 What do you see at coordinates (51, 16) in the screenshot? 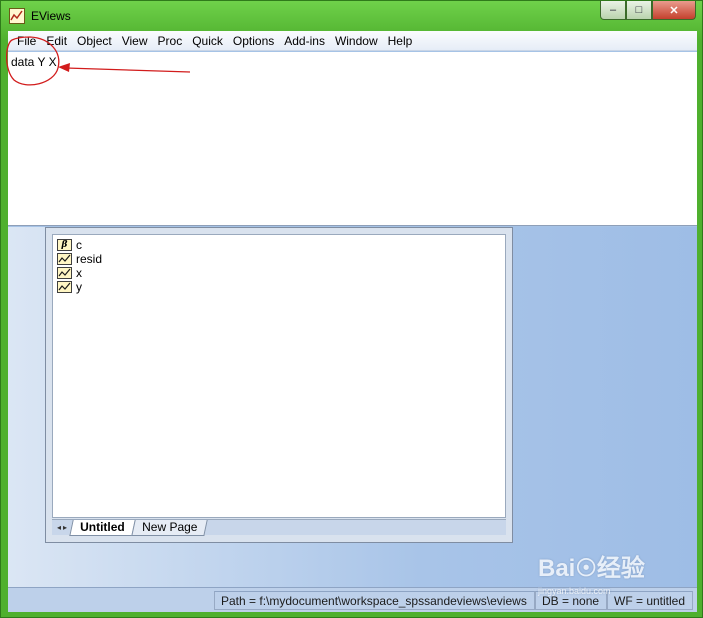
I see `window-title: EViews` at bounding box center [51, 16].